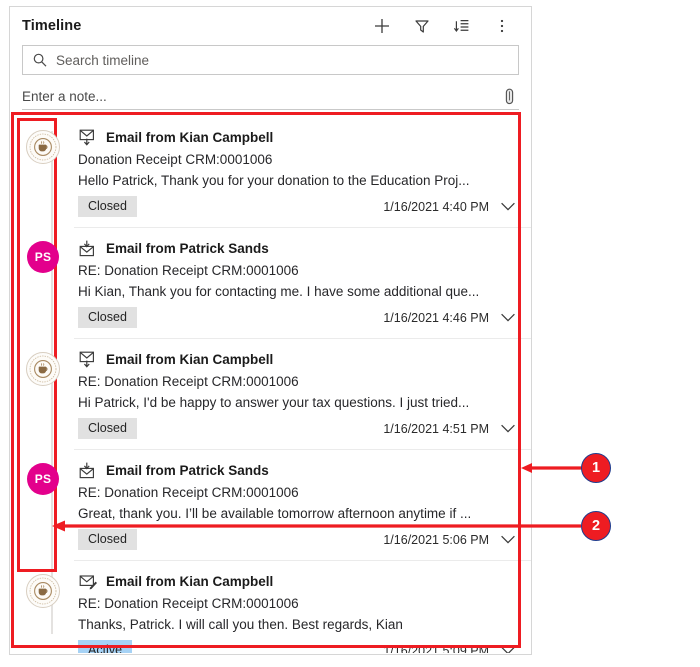 The image size is (700, 667). I want to click on entry-meta: 1/16/2021 4:51 PM, so click(450, 429).